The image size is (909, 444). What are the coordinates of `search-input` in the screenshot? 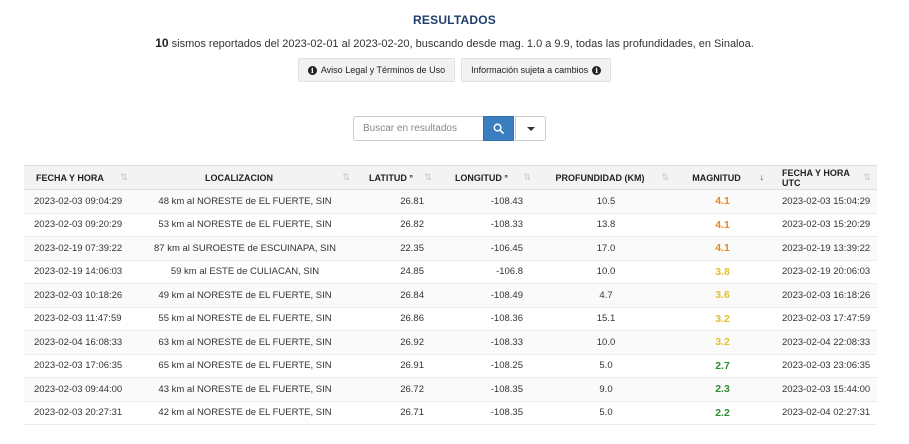 It's located at (418, 128).